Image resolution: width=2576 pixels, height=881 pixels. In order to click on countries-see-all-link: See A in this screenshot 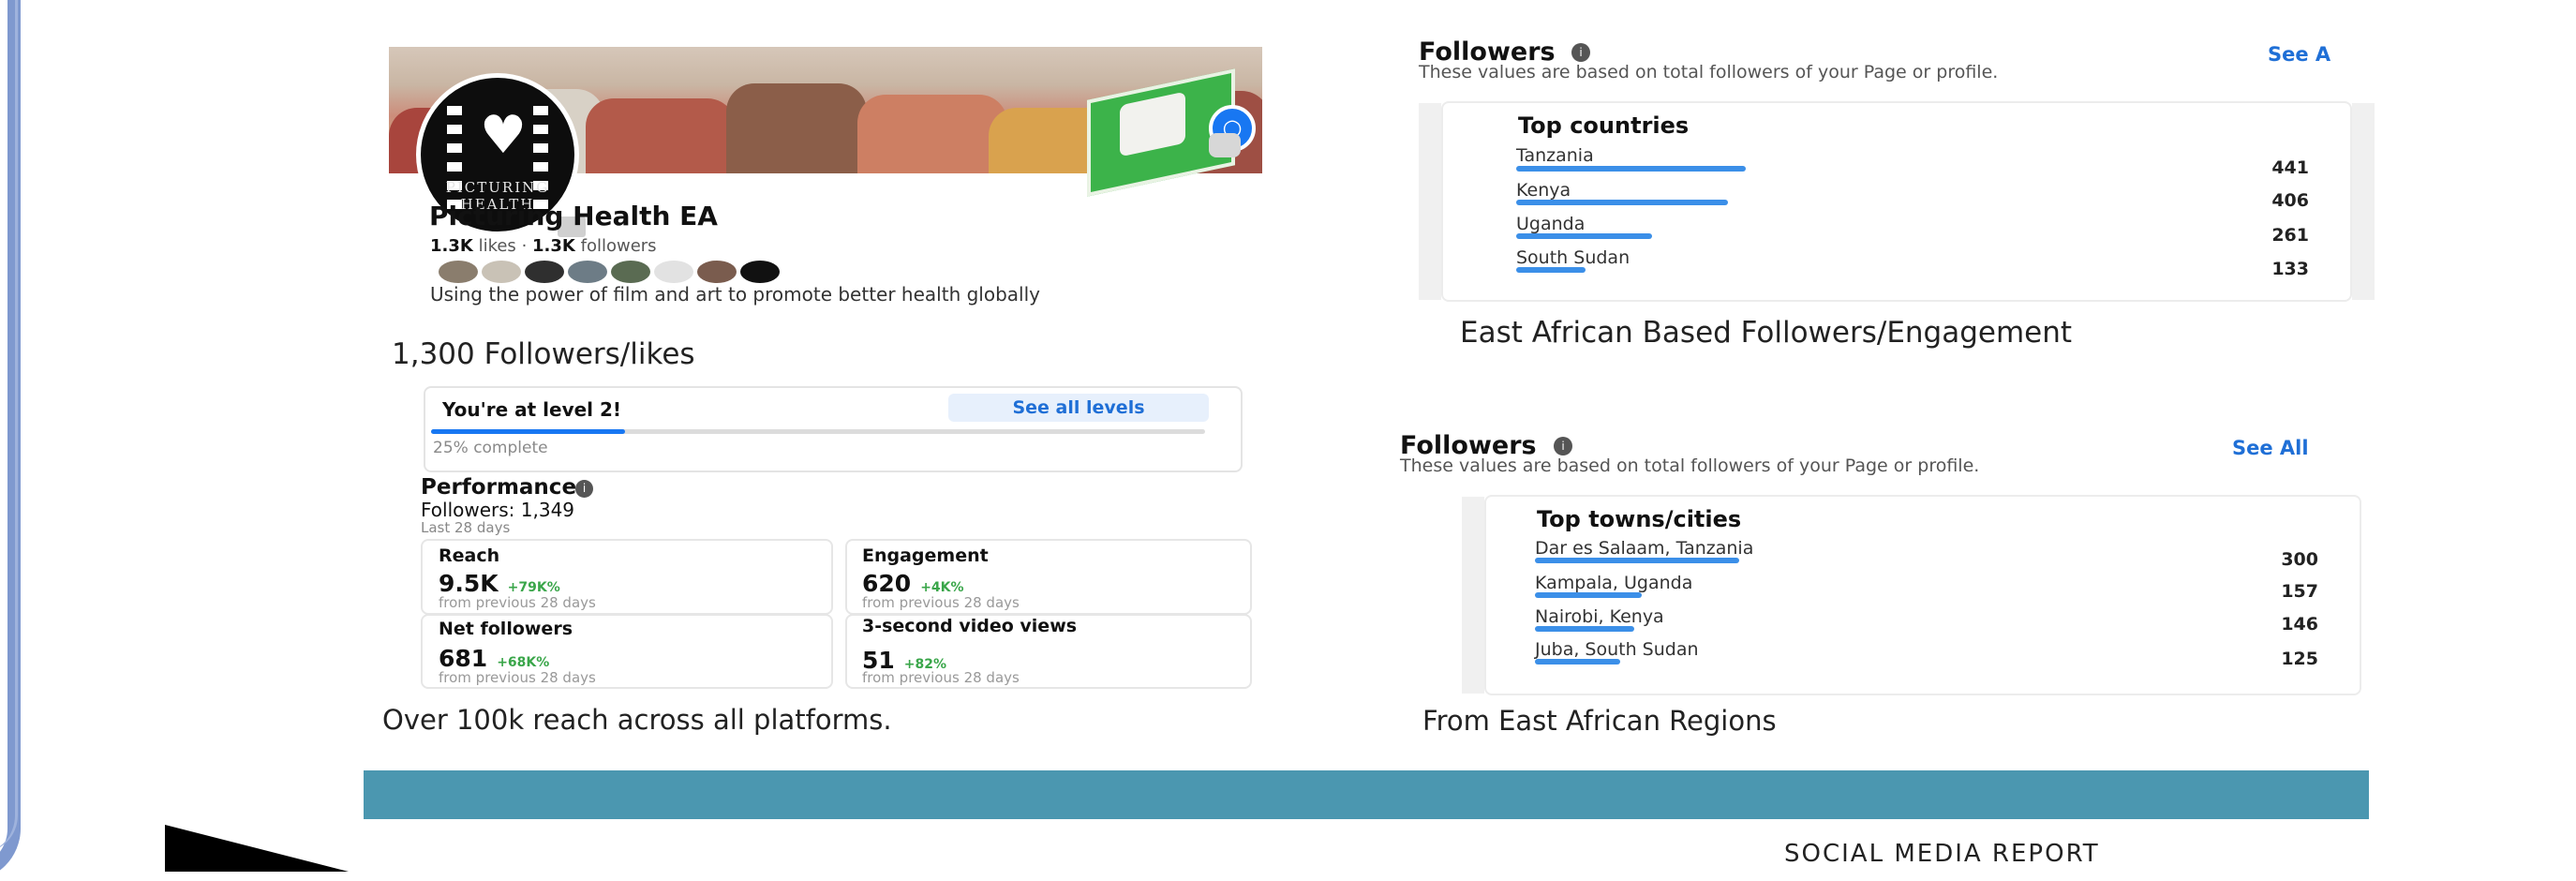, I will do `click(2299, 55)`.